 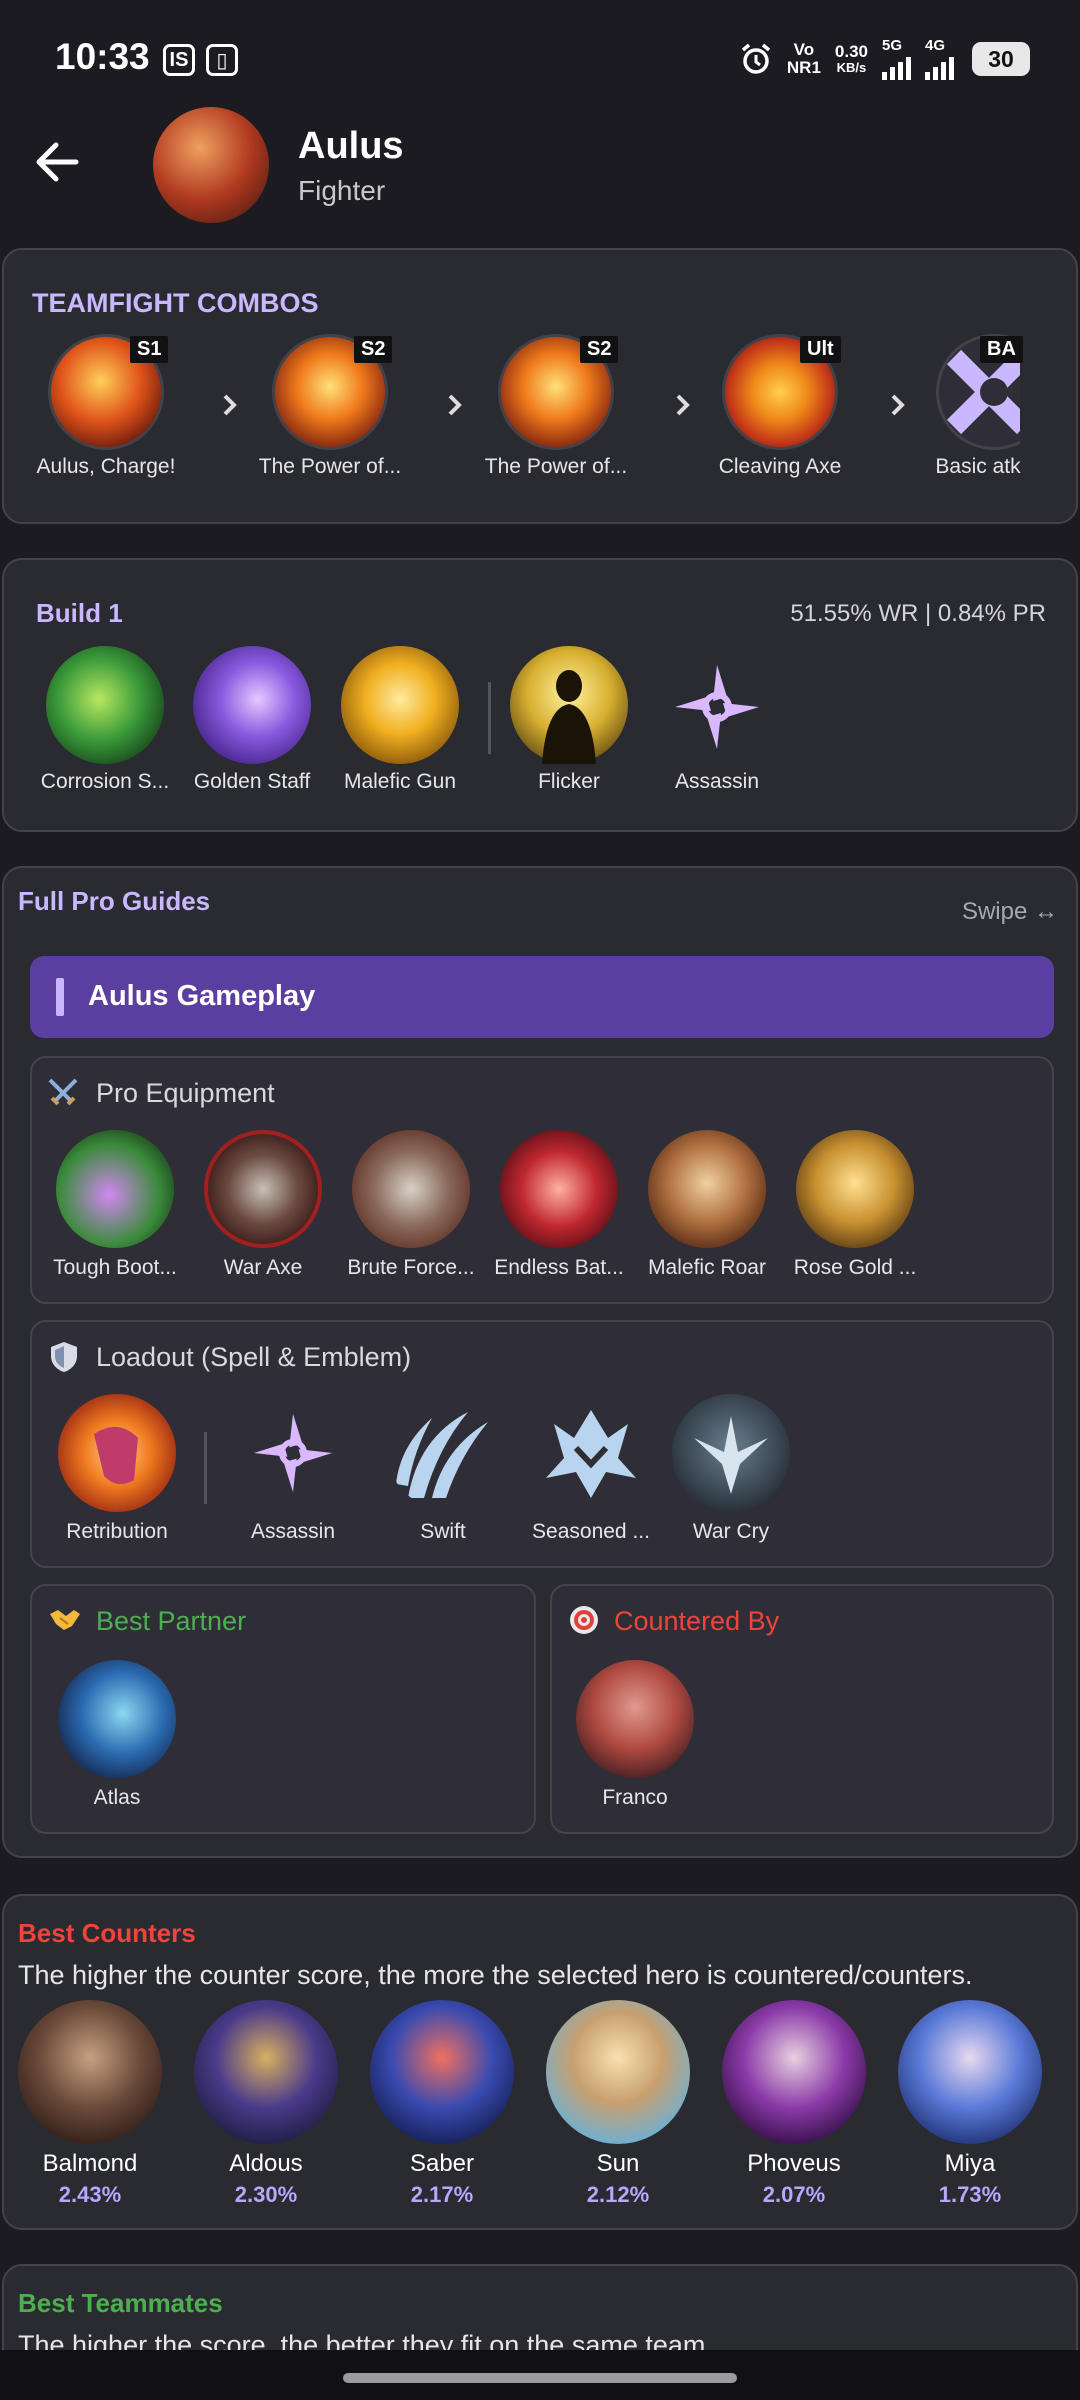 I want to click on signal-4g: 4G, so click(x=939, y=59).